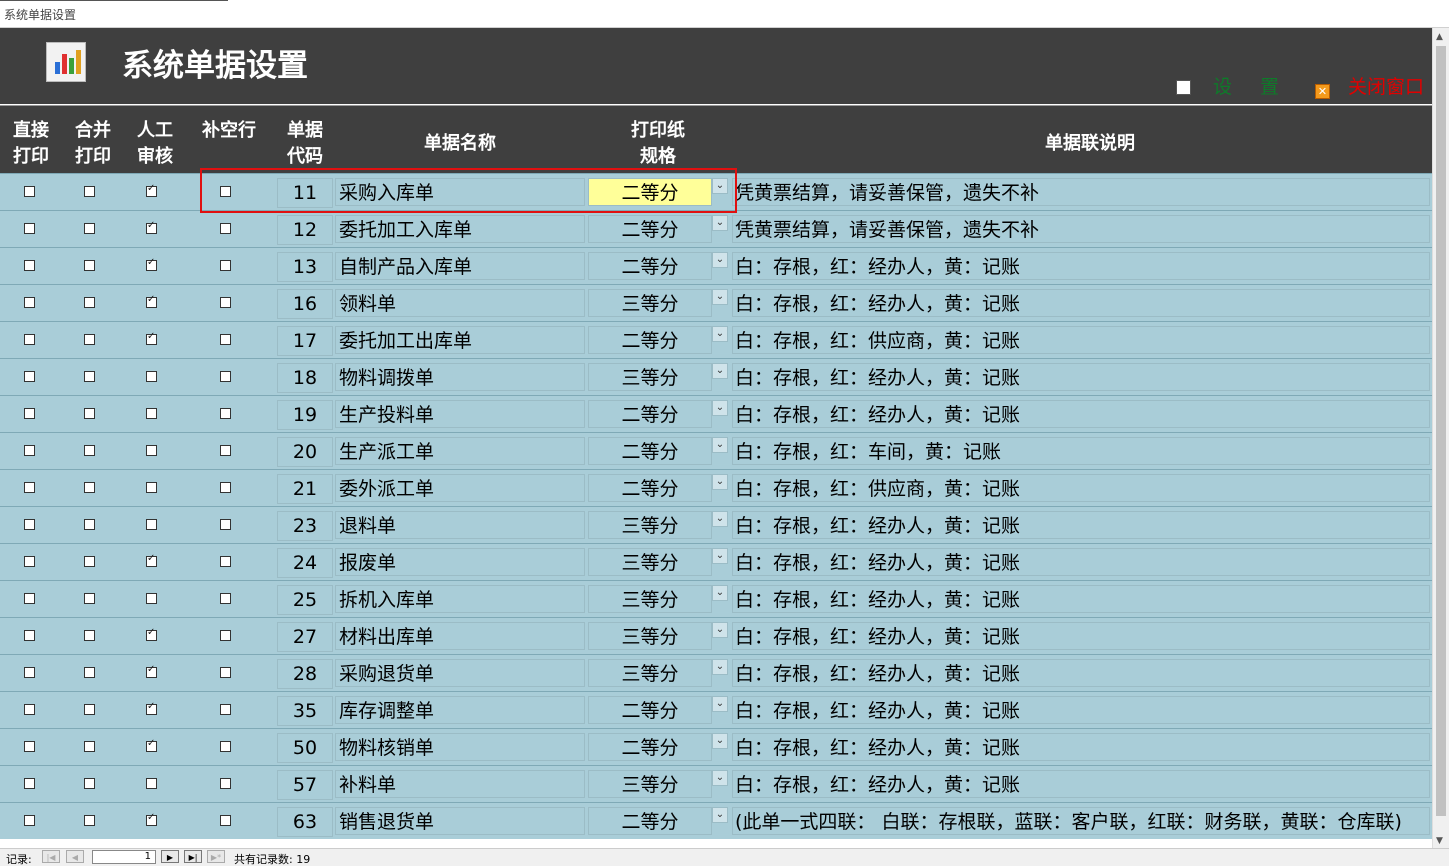  I want to click on doc-copies-desc-field: 凭黄票结算，请妥善保管，遗失不补, so click(1081, 229).